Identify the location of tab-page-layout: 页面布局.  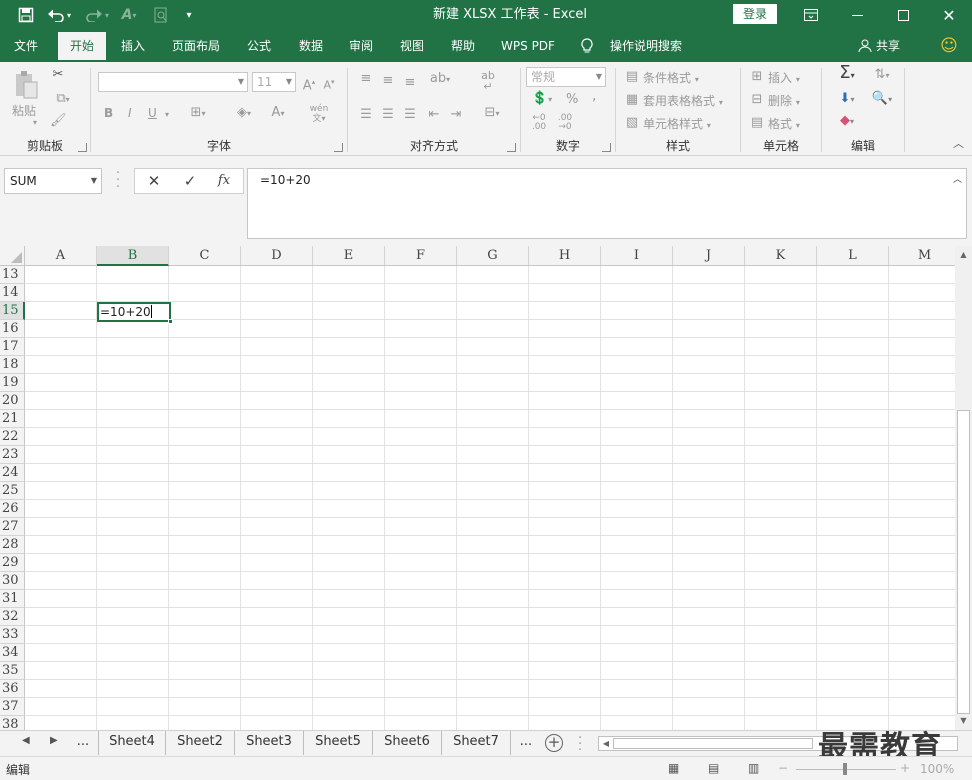
(196, 46).